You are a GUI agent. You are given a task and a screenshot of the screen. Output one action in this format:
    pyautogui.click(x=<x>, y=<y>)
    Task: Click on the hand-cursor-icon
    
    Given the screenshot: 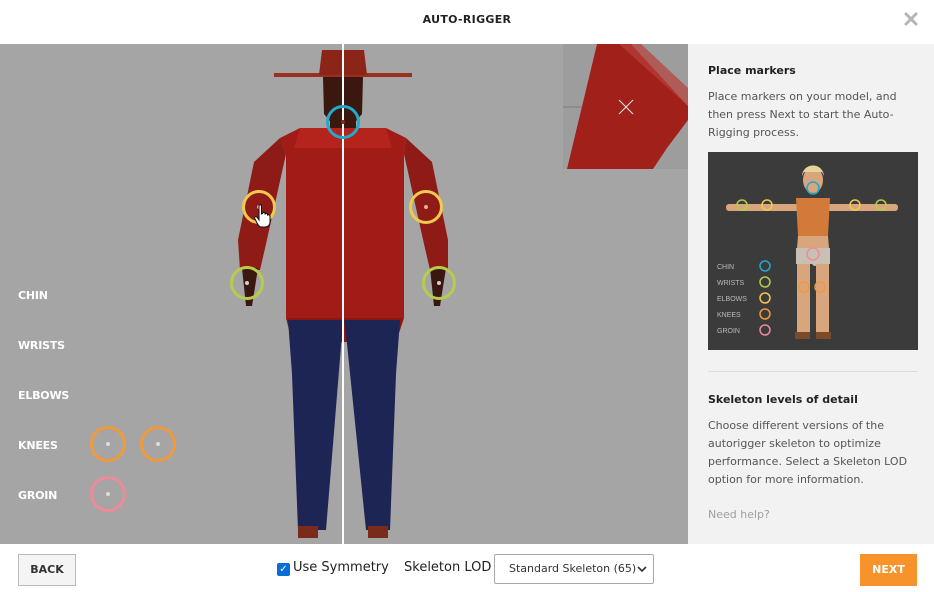 What is the action you would take?
    pyautogui.click(x=262, y=216)
    